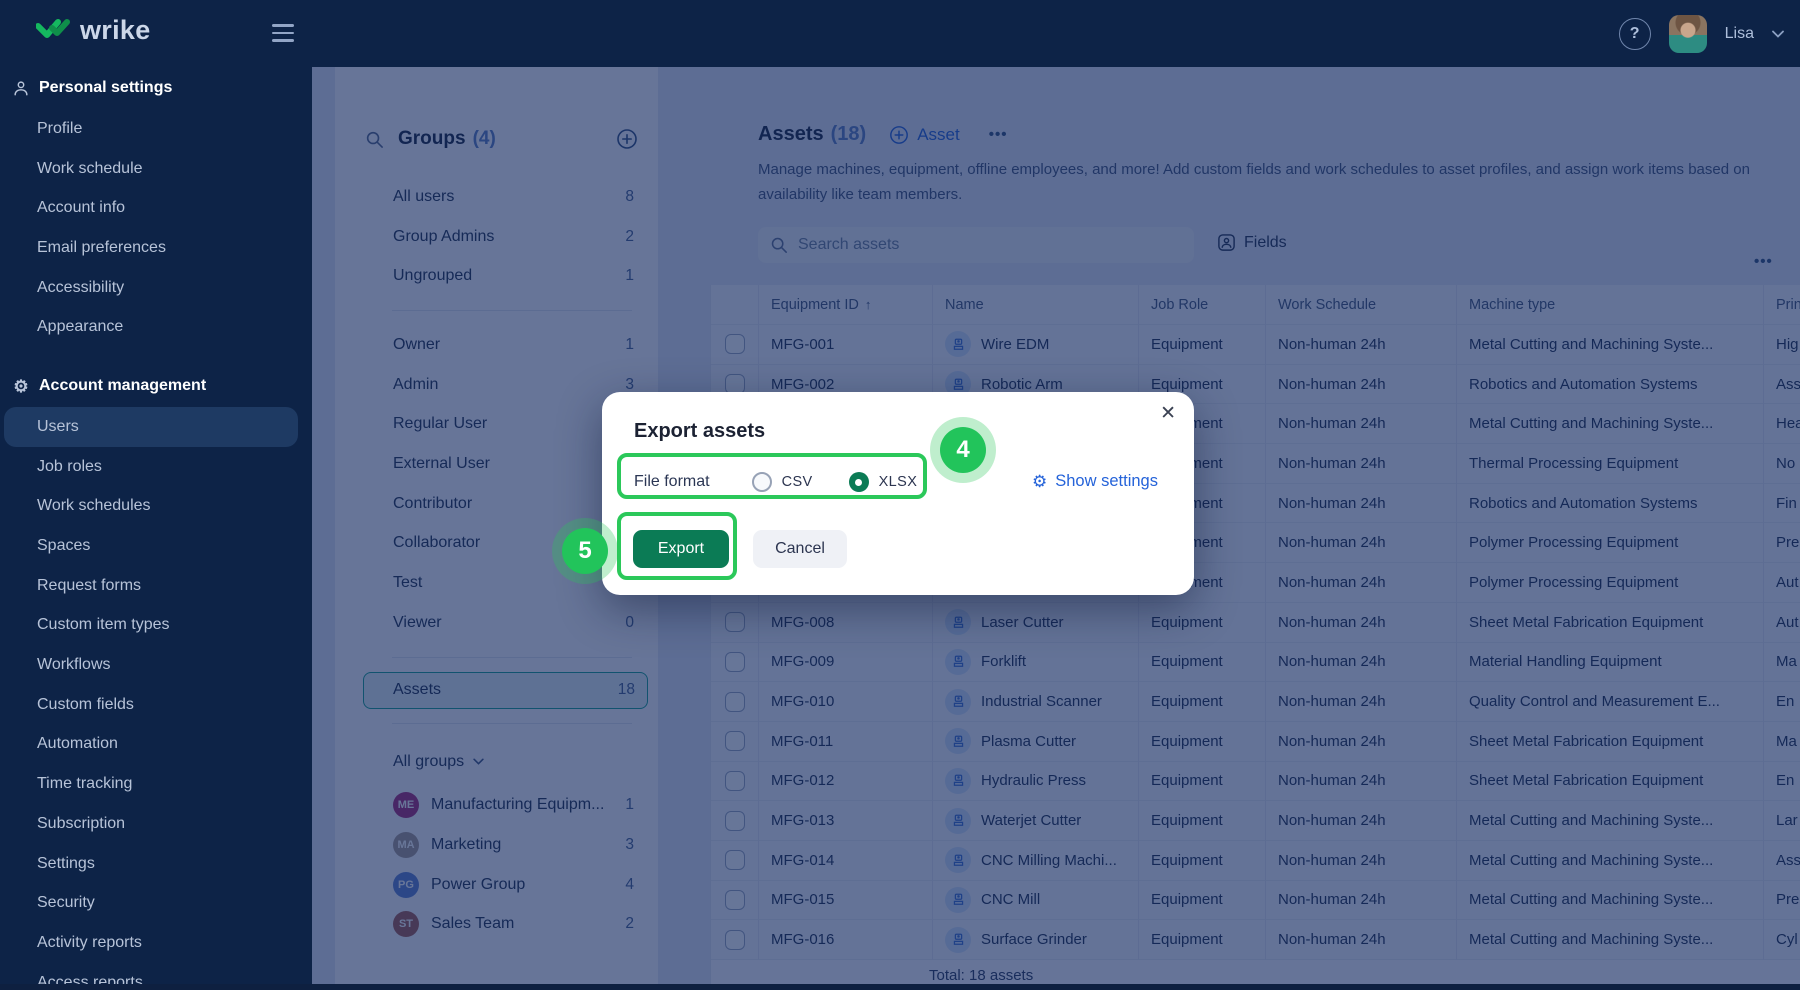 The height and width of the screenshot is (990, 1800). Describe the element at coordinates (761, 482) in the screenshot. I see `csv-radio` at that location.